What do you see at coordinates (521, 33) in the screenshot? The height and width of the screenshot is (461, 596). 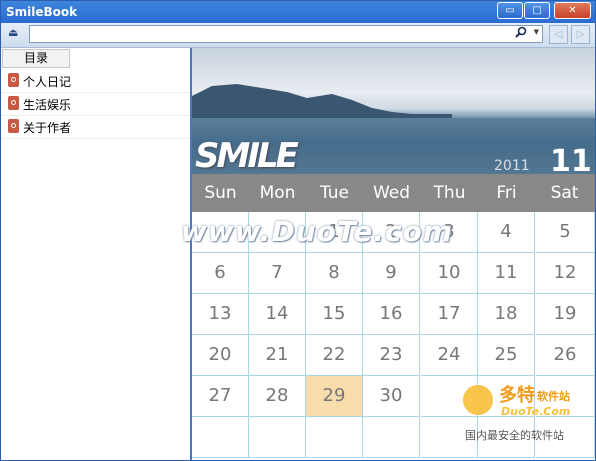 I see `search-icon` at bounding box center [521, 33].